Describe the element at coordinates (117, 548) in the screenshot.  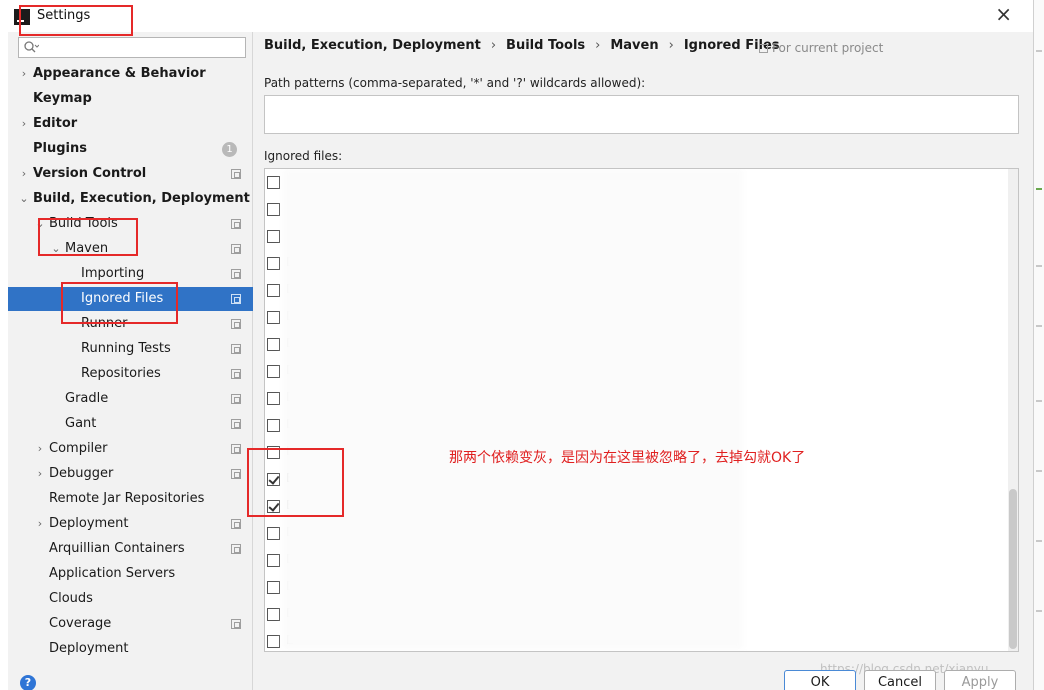
I see `sidebar-item-label: Arquillian Containers` at that location.